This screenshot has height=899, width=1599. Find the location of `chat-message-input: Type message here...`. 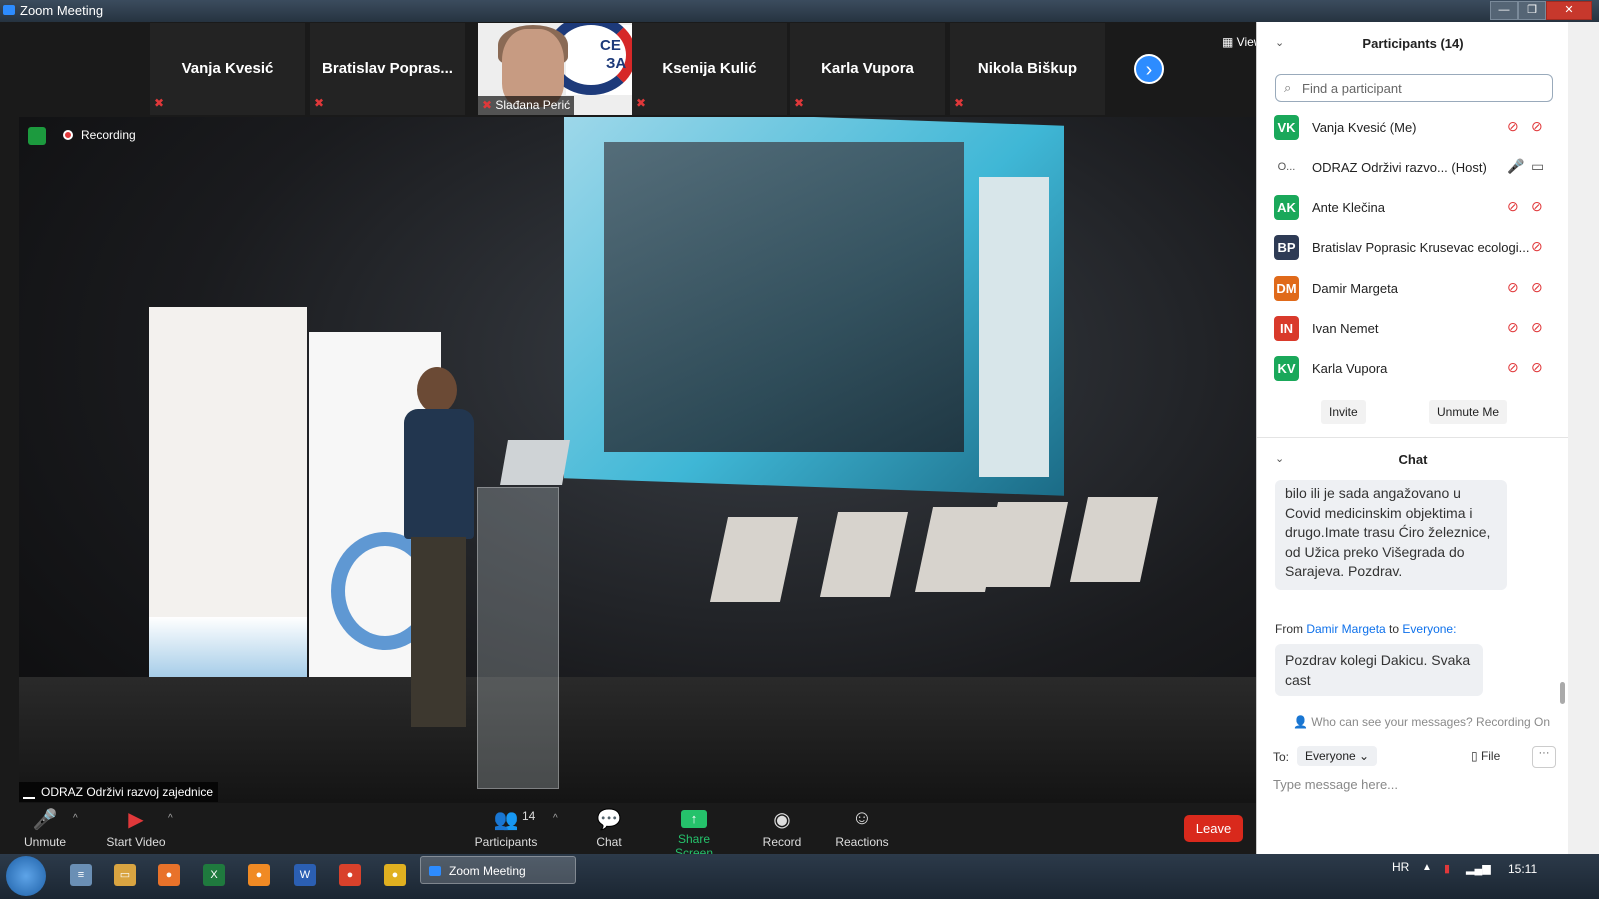

chat-message-input: Type message here... is located at coordinates (1335, 784).